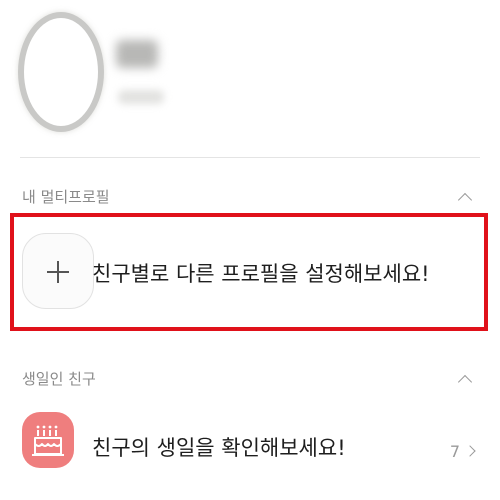  What do you see at coordinates (250, 157) in the screenshot?
I see `divider` at bounding box center [250, 157].